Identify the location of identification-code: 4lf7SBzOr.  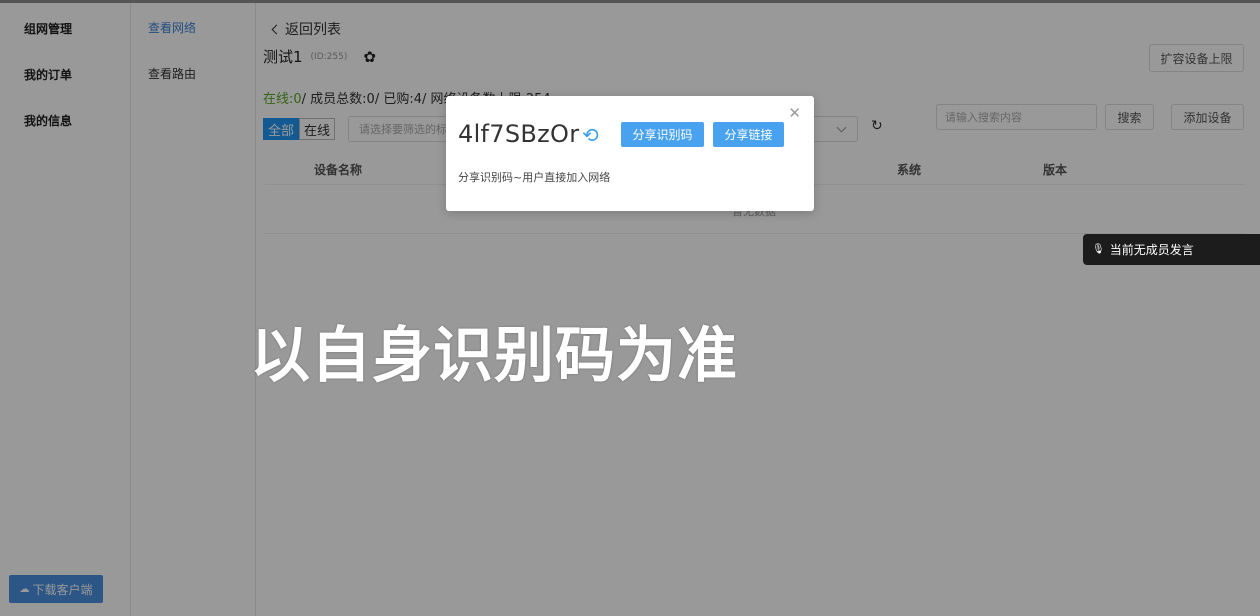
(519, 134).